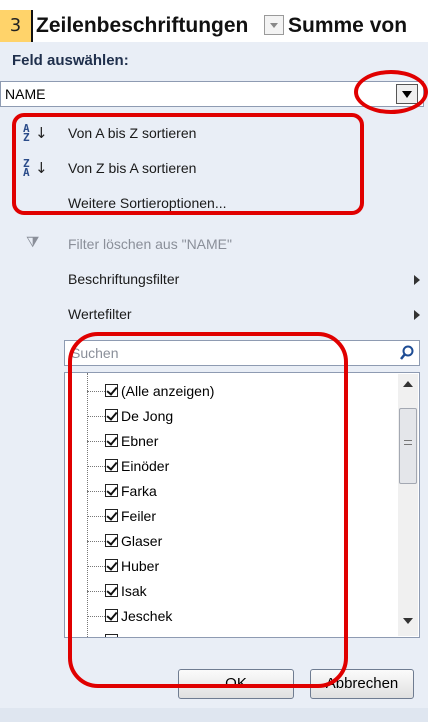 This screenshot has height=722, width=428. Describe the element at coordinates (150, 244) in the screenshot. I see `clear-filter-item: Filter löschen aus "NAME"` at that location.